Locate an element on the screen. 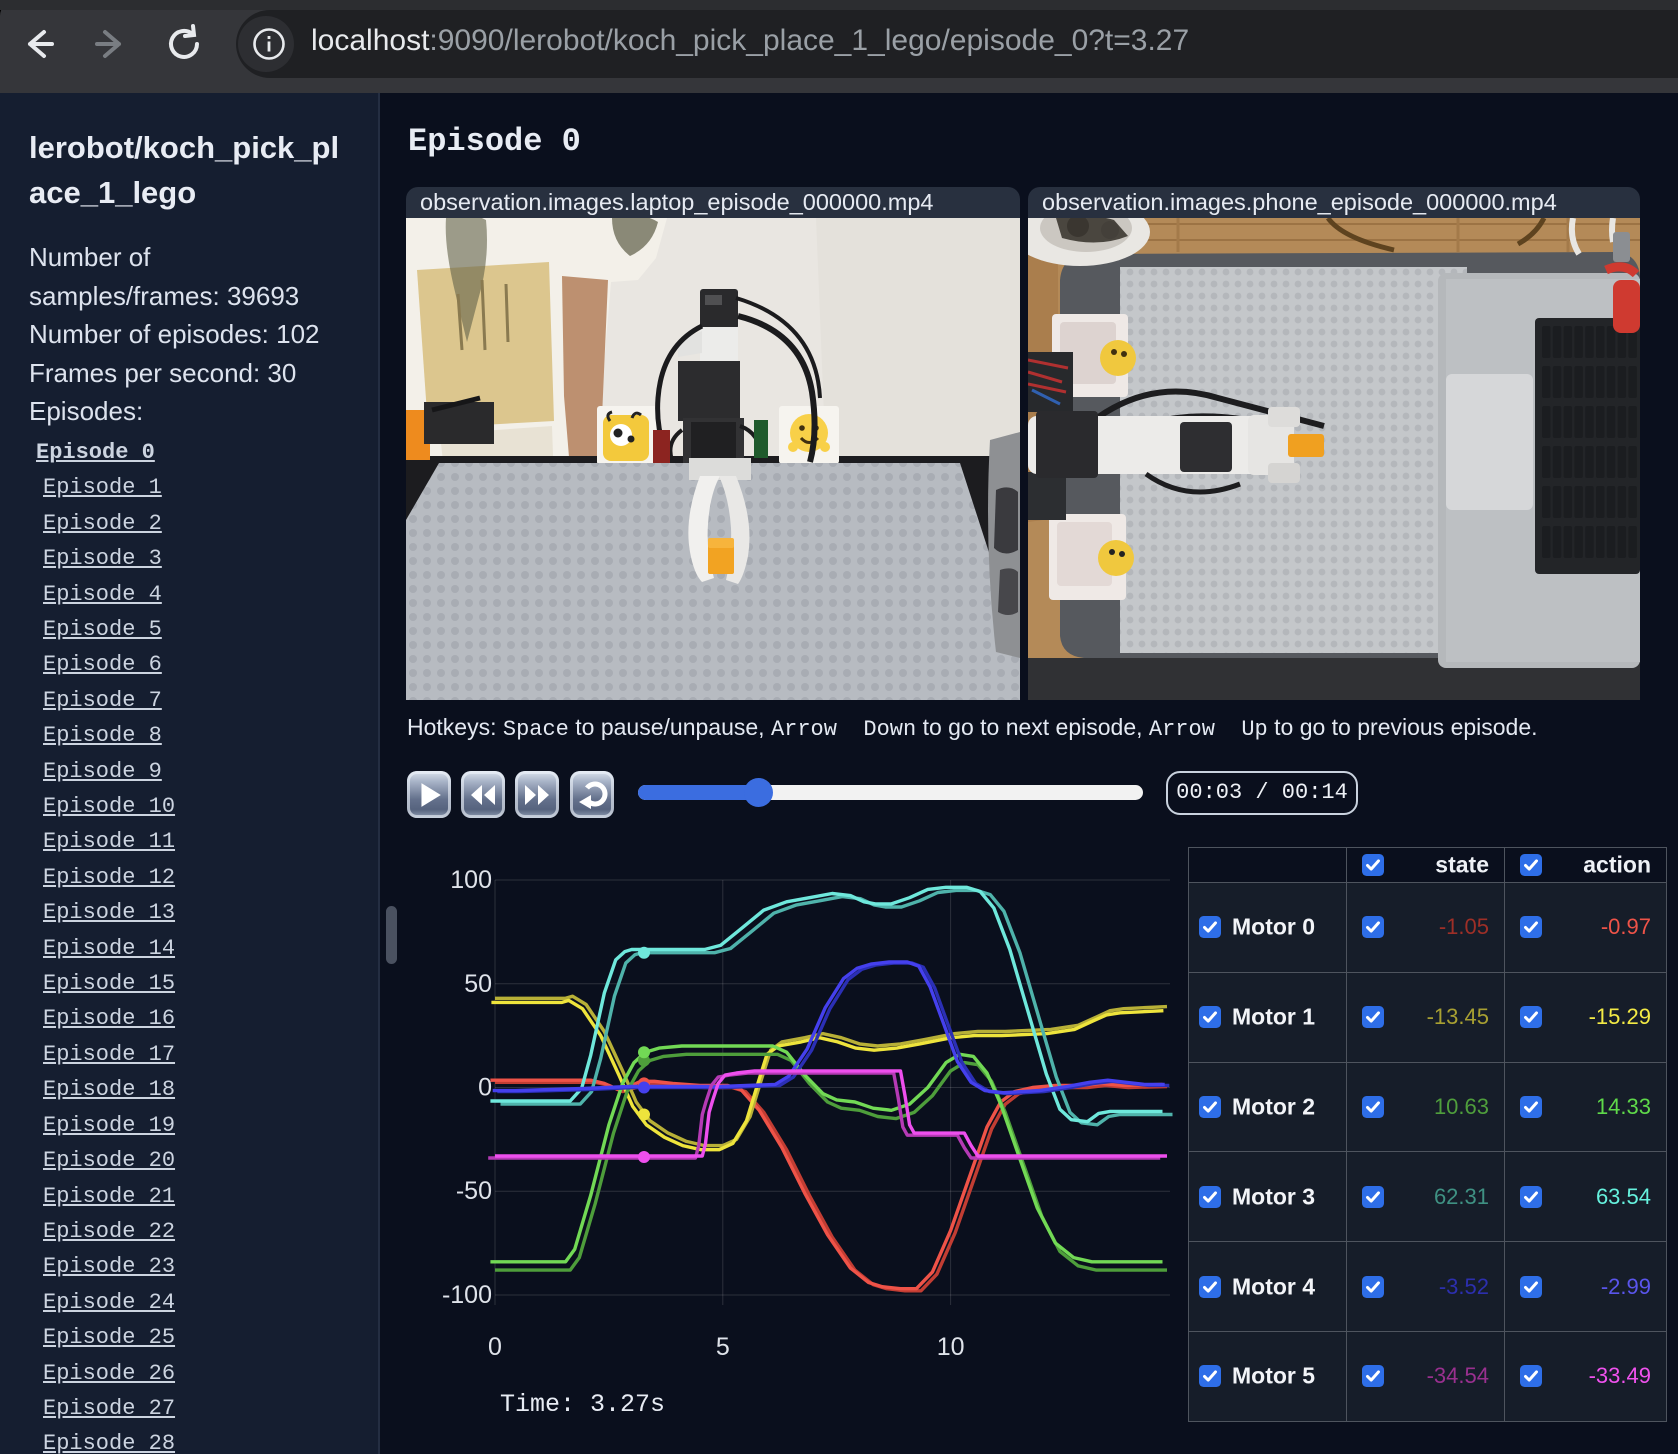 The width and height of the screenshot is (1678, 1454). svg-text: 5 is located at coordinates (723, 1347).